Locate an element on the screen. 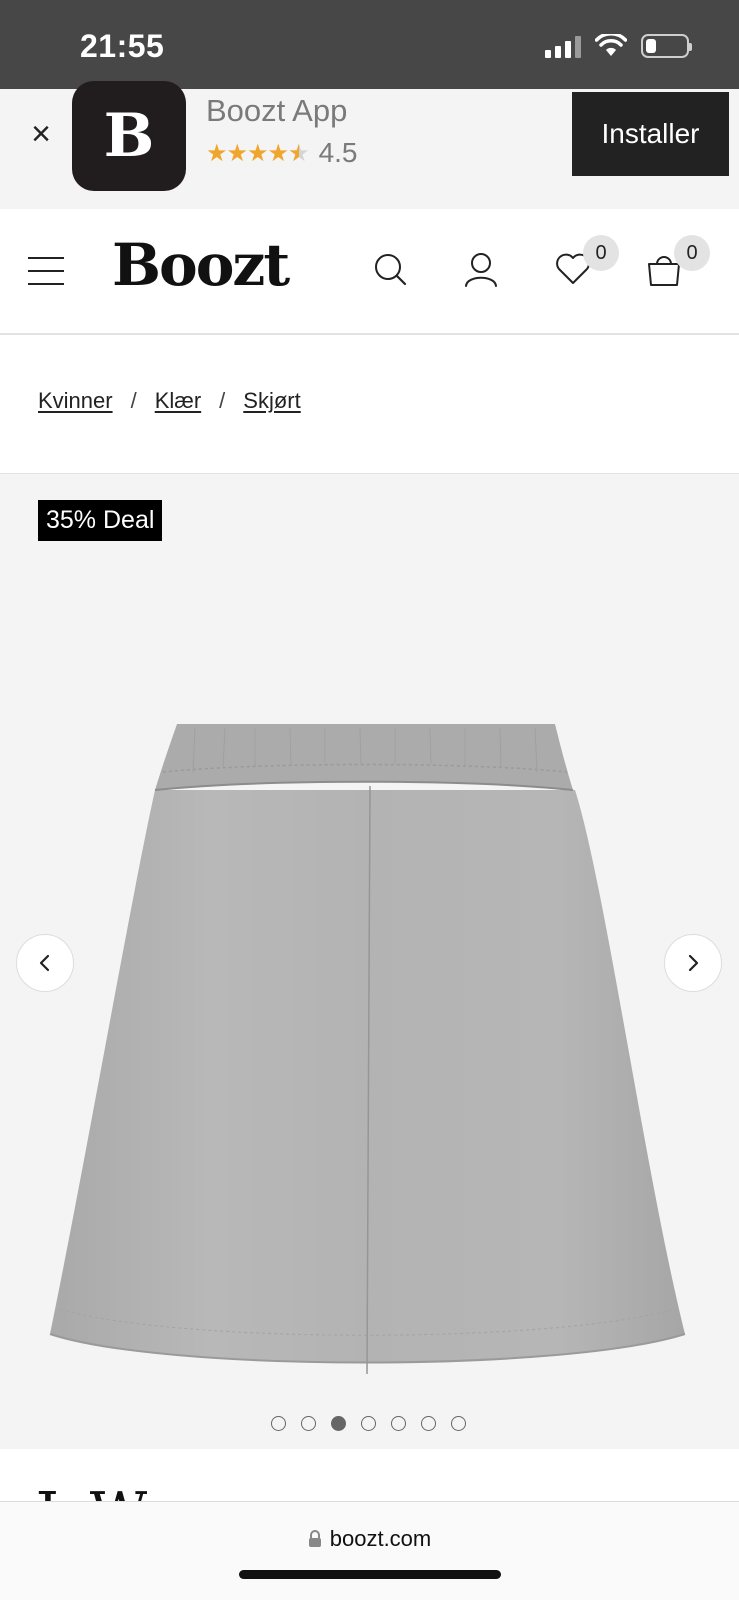 The width and height of the screenshot is (739, 1600). status-time: 21:55 is located at coordinates (122, 46).